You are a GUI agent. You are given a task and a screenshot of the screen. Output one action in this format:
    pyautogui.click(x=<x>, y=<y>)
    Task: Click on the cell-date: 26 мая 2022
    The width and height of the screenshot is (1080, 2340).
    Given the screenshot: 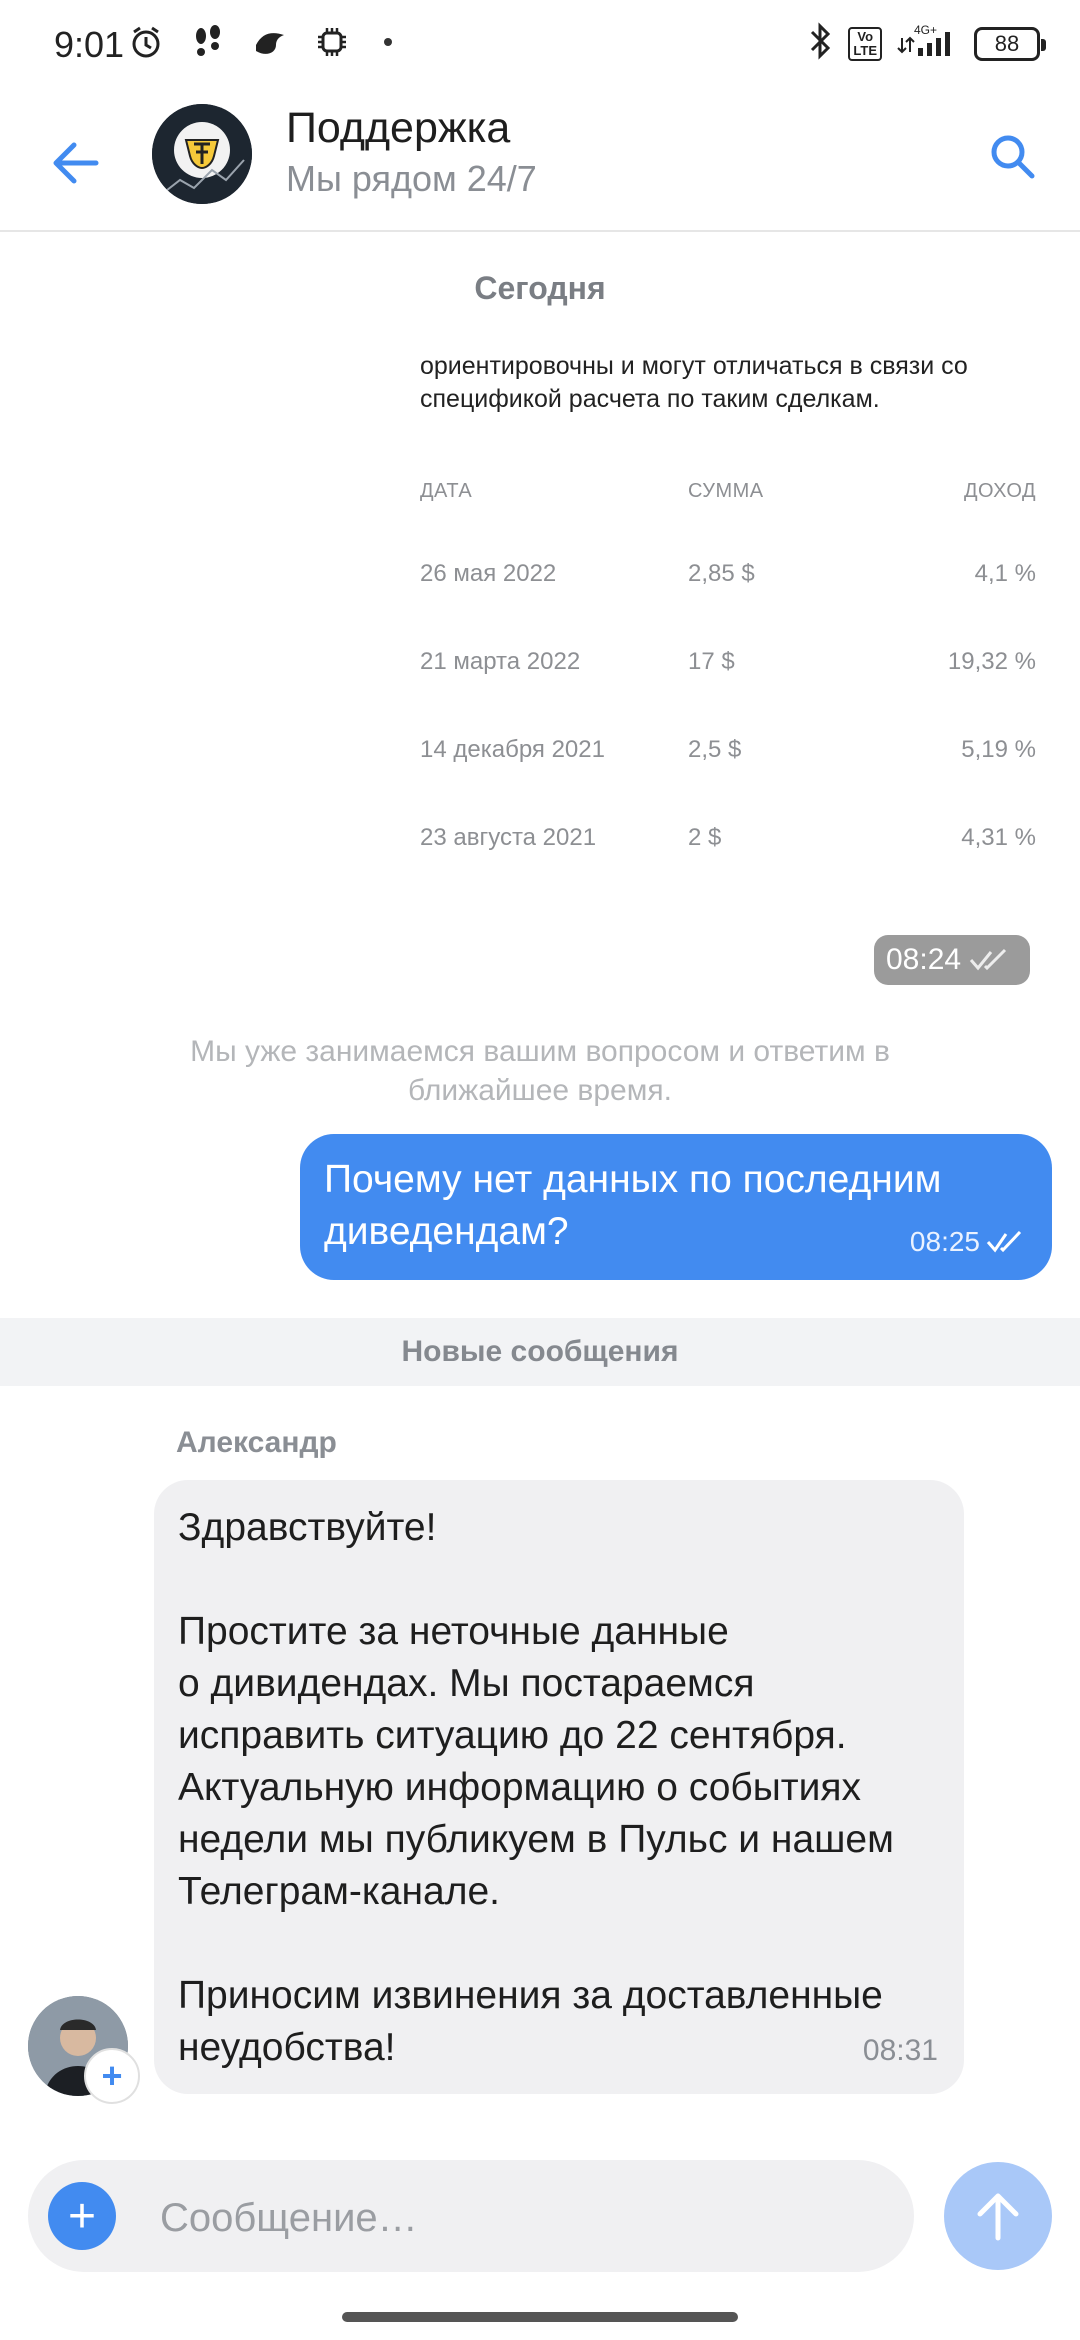 What is the action you would take?
    pyautogui.click(x=488, y=573)
    